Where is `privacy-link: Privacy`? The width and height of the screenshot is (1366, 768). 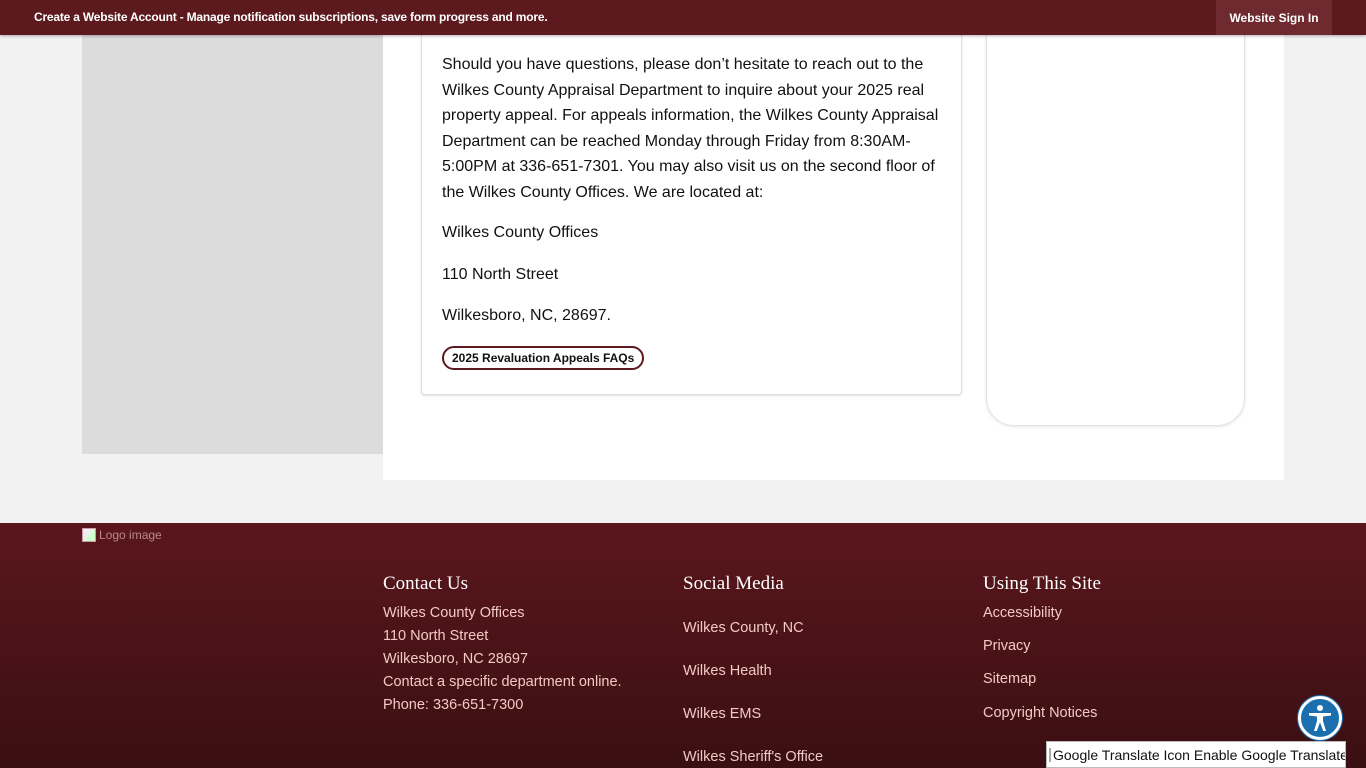 privacy-link: Privacy is located at coordinates (1007, 646).